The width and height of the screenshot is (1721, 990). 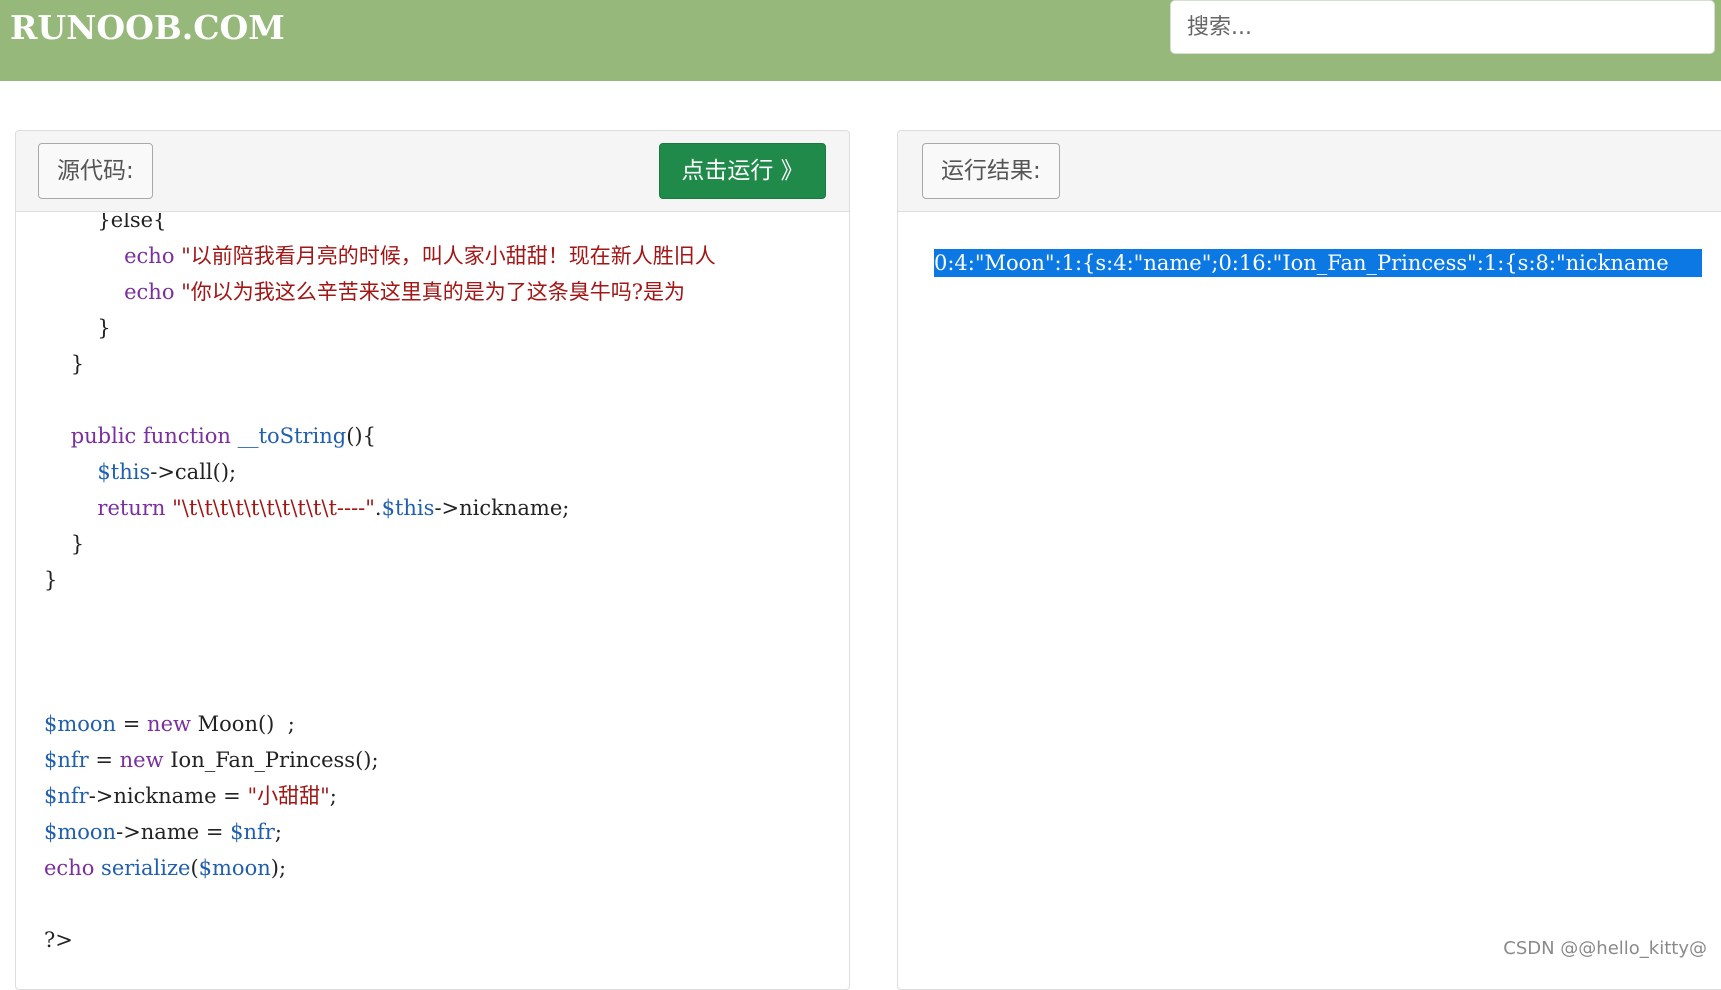 What do you see at coordinates (147, 28) in the screenshot?
I see `site-logo: RUNOOB.COM` at bounding box center [147, 28].